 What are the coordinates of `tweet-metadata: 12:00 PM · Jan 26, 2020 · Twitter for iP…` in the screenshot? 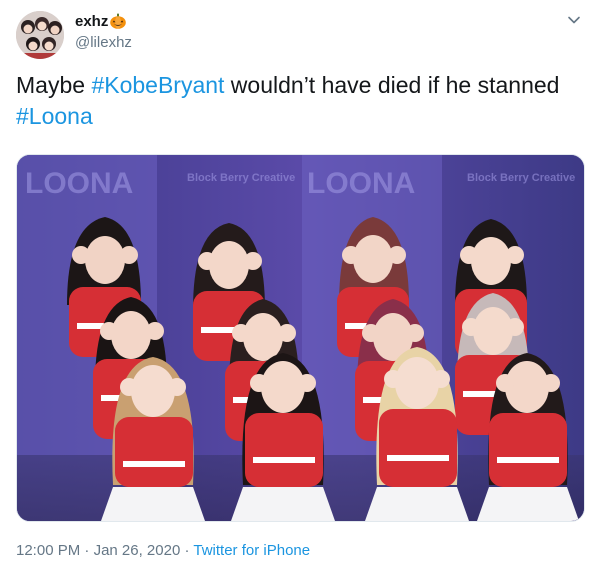 It's located at (163, 550).